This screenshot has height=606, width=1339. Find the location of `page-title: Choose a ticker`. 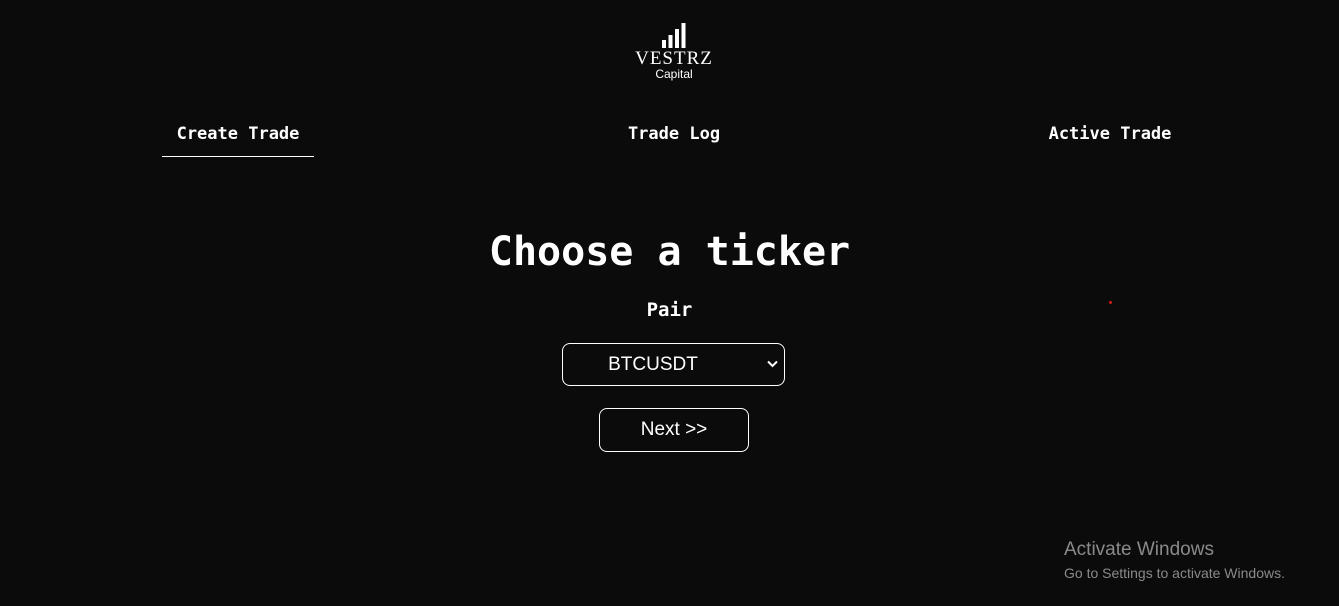

page-title: Choose a ticker is located at coordinates (669, 252).